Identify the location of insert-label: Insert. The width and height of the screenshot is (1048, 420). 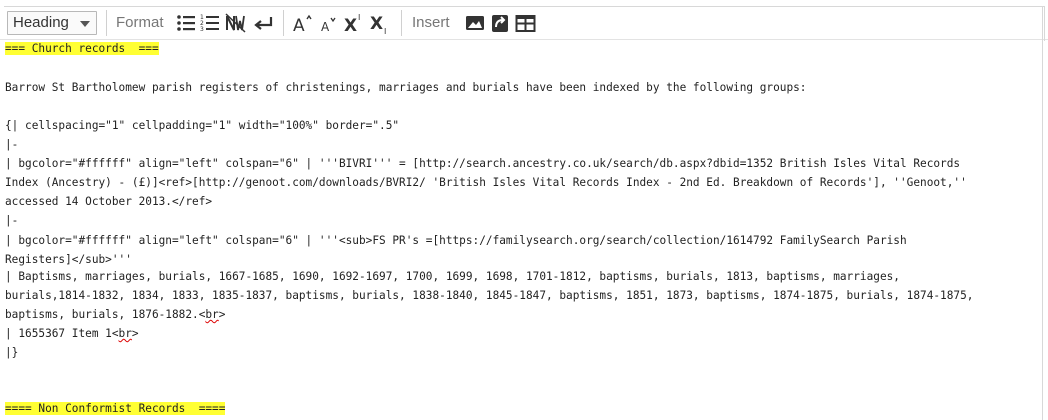
(431, 22).